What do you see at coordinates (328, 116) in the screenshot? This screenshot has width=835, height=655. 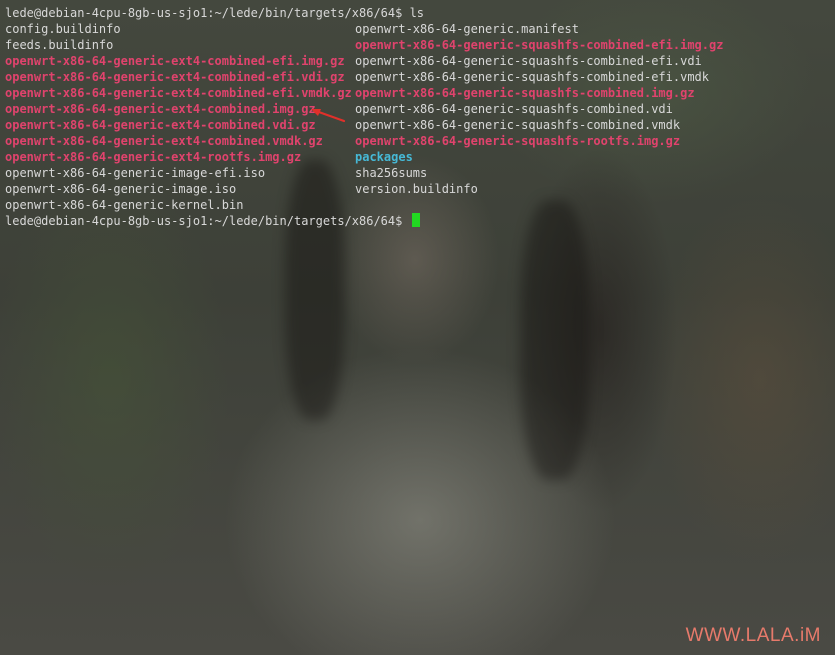 I see `red-arrow-icon` at bounding box center [328, 116].